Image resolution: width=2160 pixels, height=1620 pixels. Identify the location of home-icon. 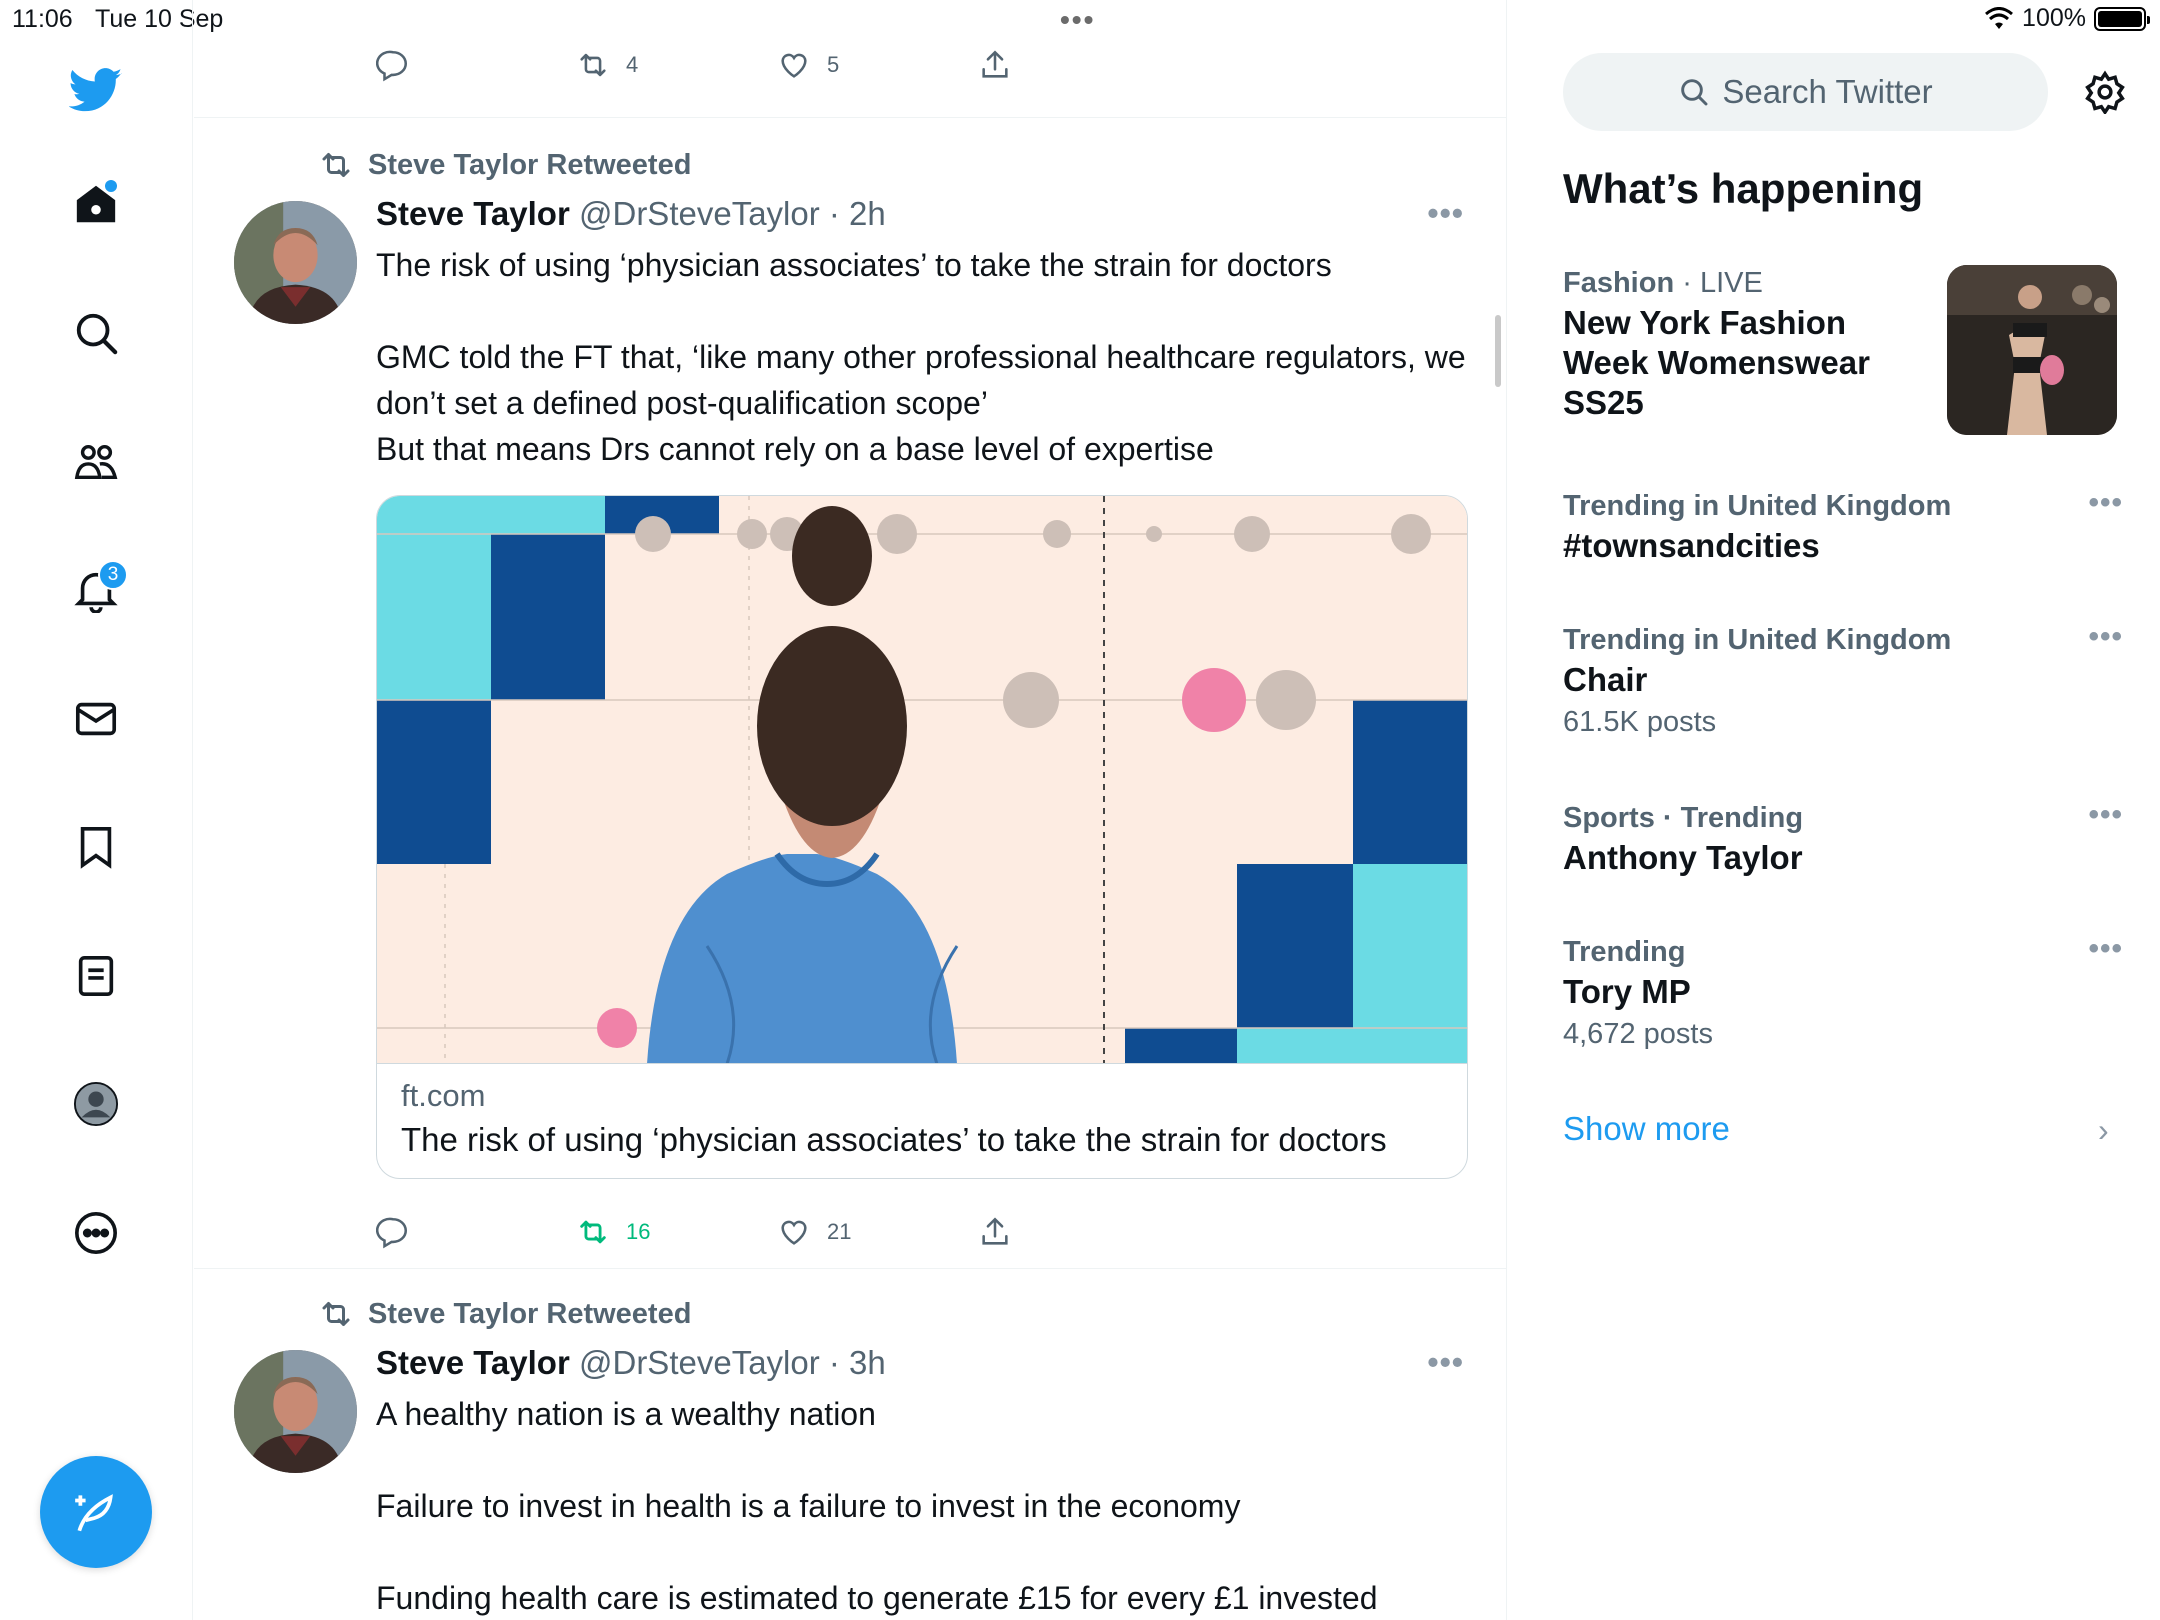
(96, 204).